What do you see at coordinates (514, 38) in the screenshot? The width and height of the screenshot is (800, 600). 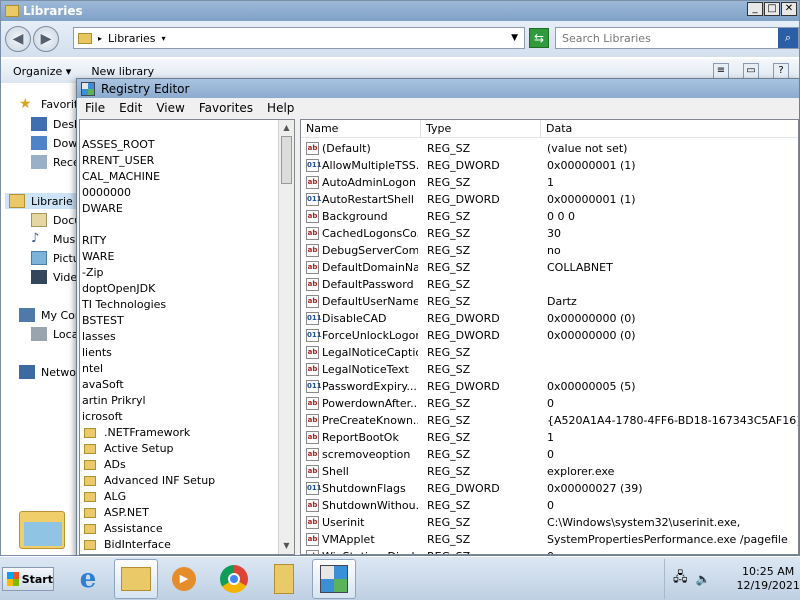 I see `address-dropdown-icon: ▼` at bounding box center [514, 38].